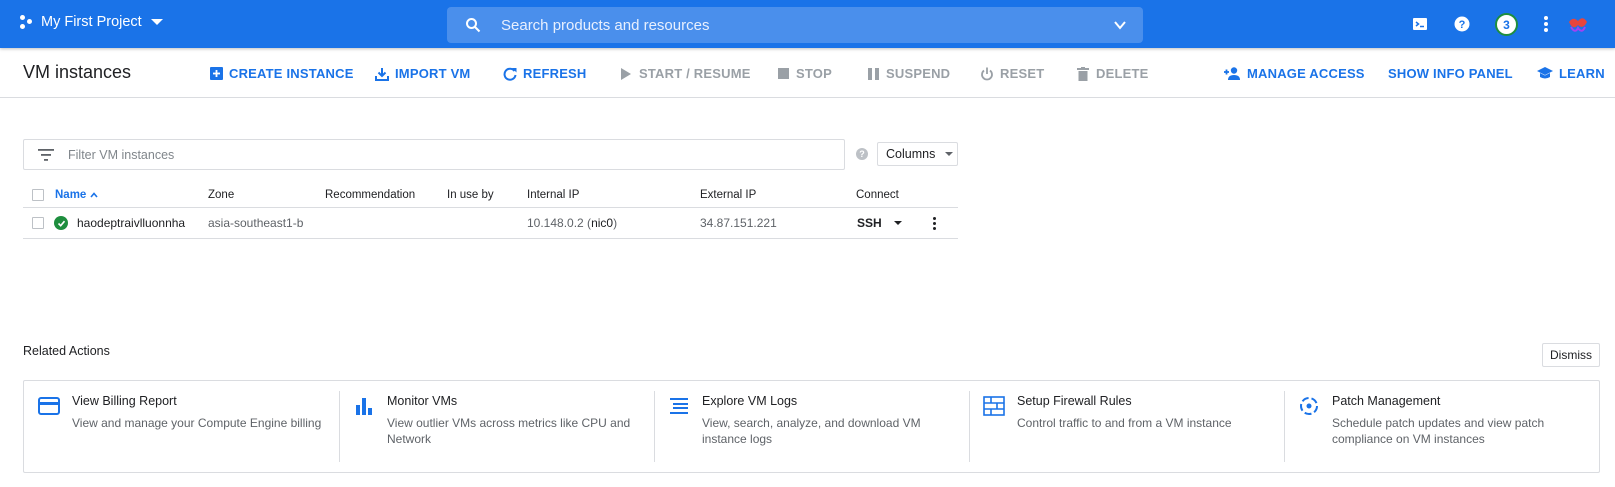 The height and width of the screenshot is (487, 1615). What do you see at coordinates (1306, 73) in the screenshot?
I see `manage-access-label: MANAGE ACCESS` at bounding box center [1306, 73].